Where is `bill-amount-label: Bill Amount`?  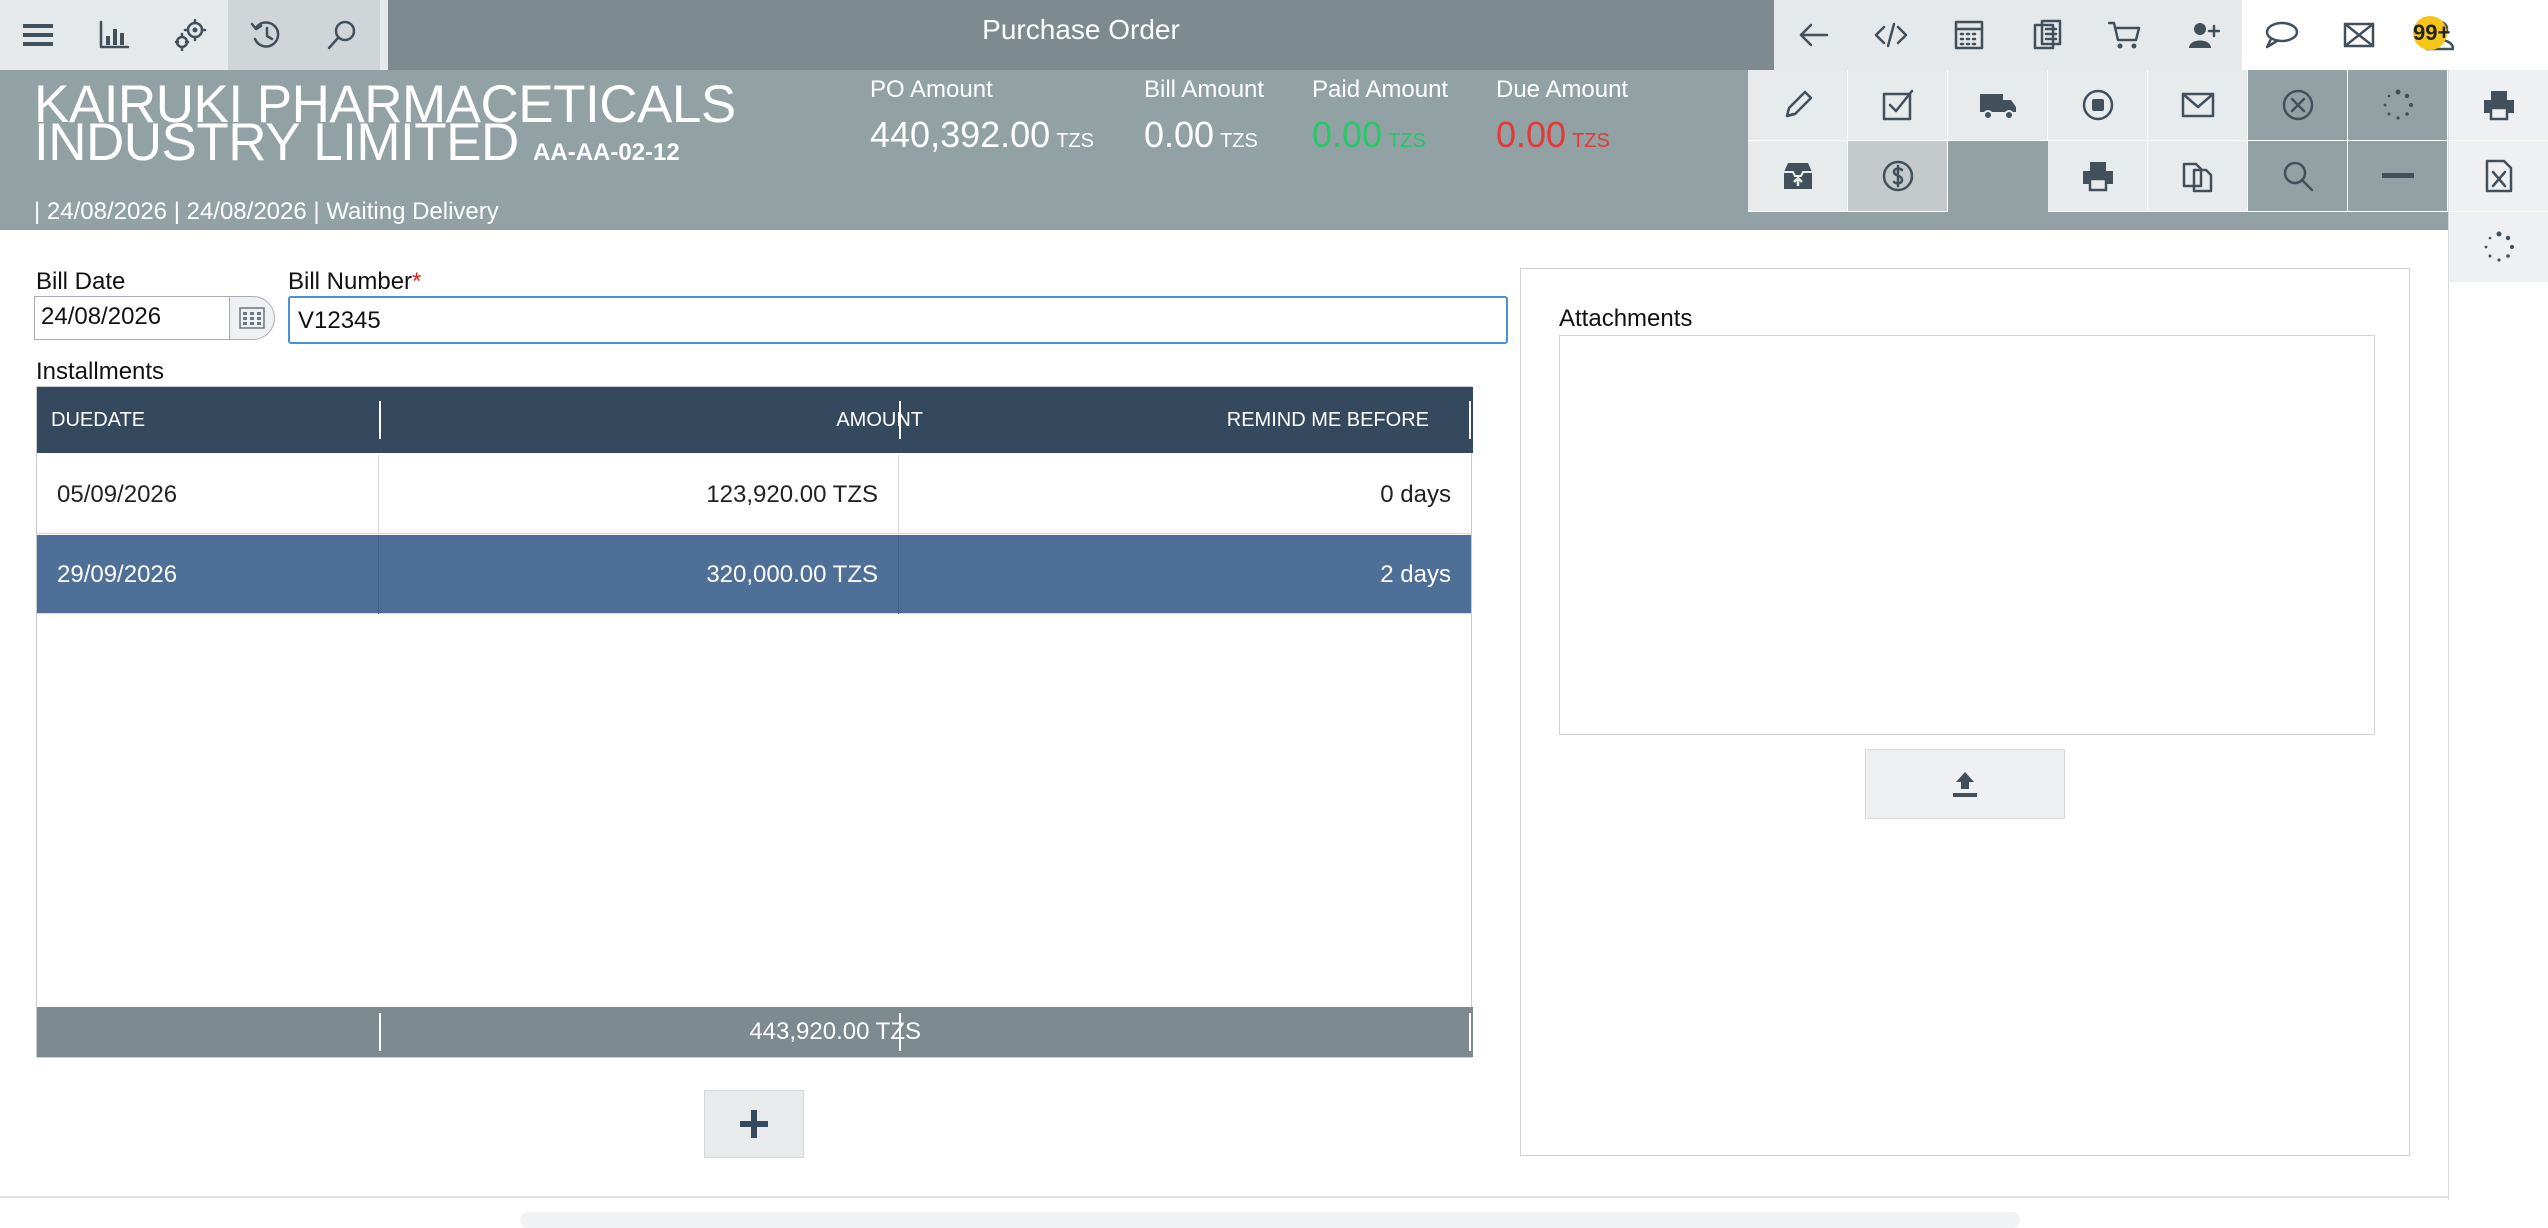
bill-amount-label: Bill Amount is located at coordinates (1204, 89).